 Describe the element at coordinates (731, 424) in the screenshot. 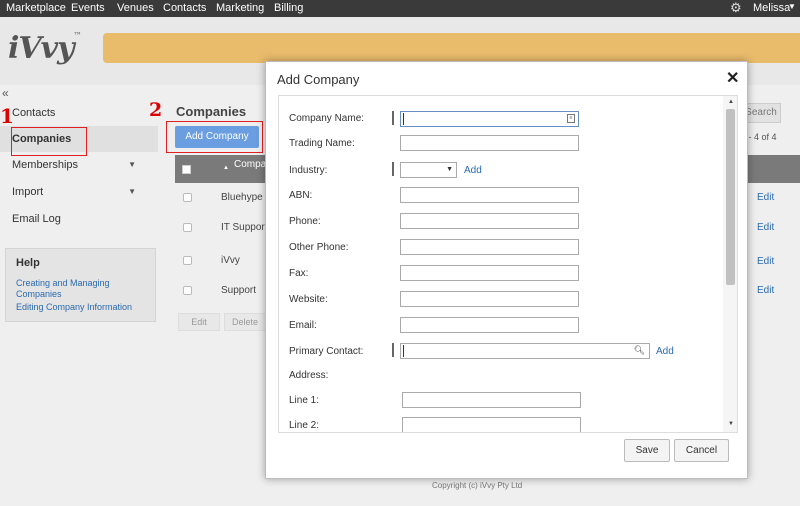

I see `scroll-down-icon: ▼` at that location.